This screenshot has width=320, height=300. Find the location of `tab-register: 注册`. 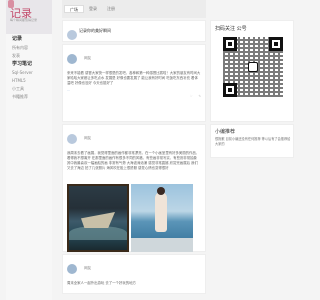

tab-register: 注册 is located at coordinates (111, 9).